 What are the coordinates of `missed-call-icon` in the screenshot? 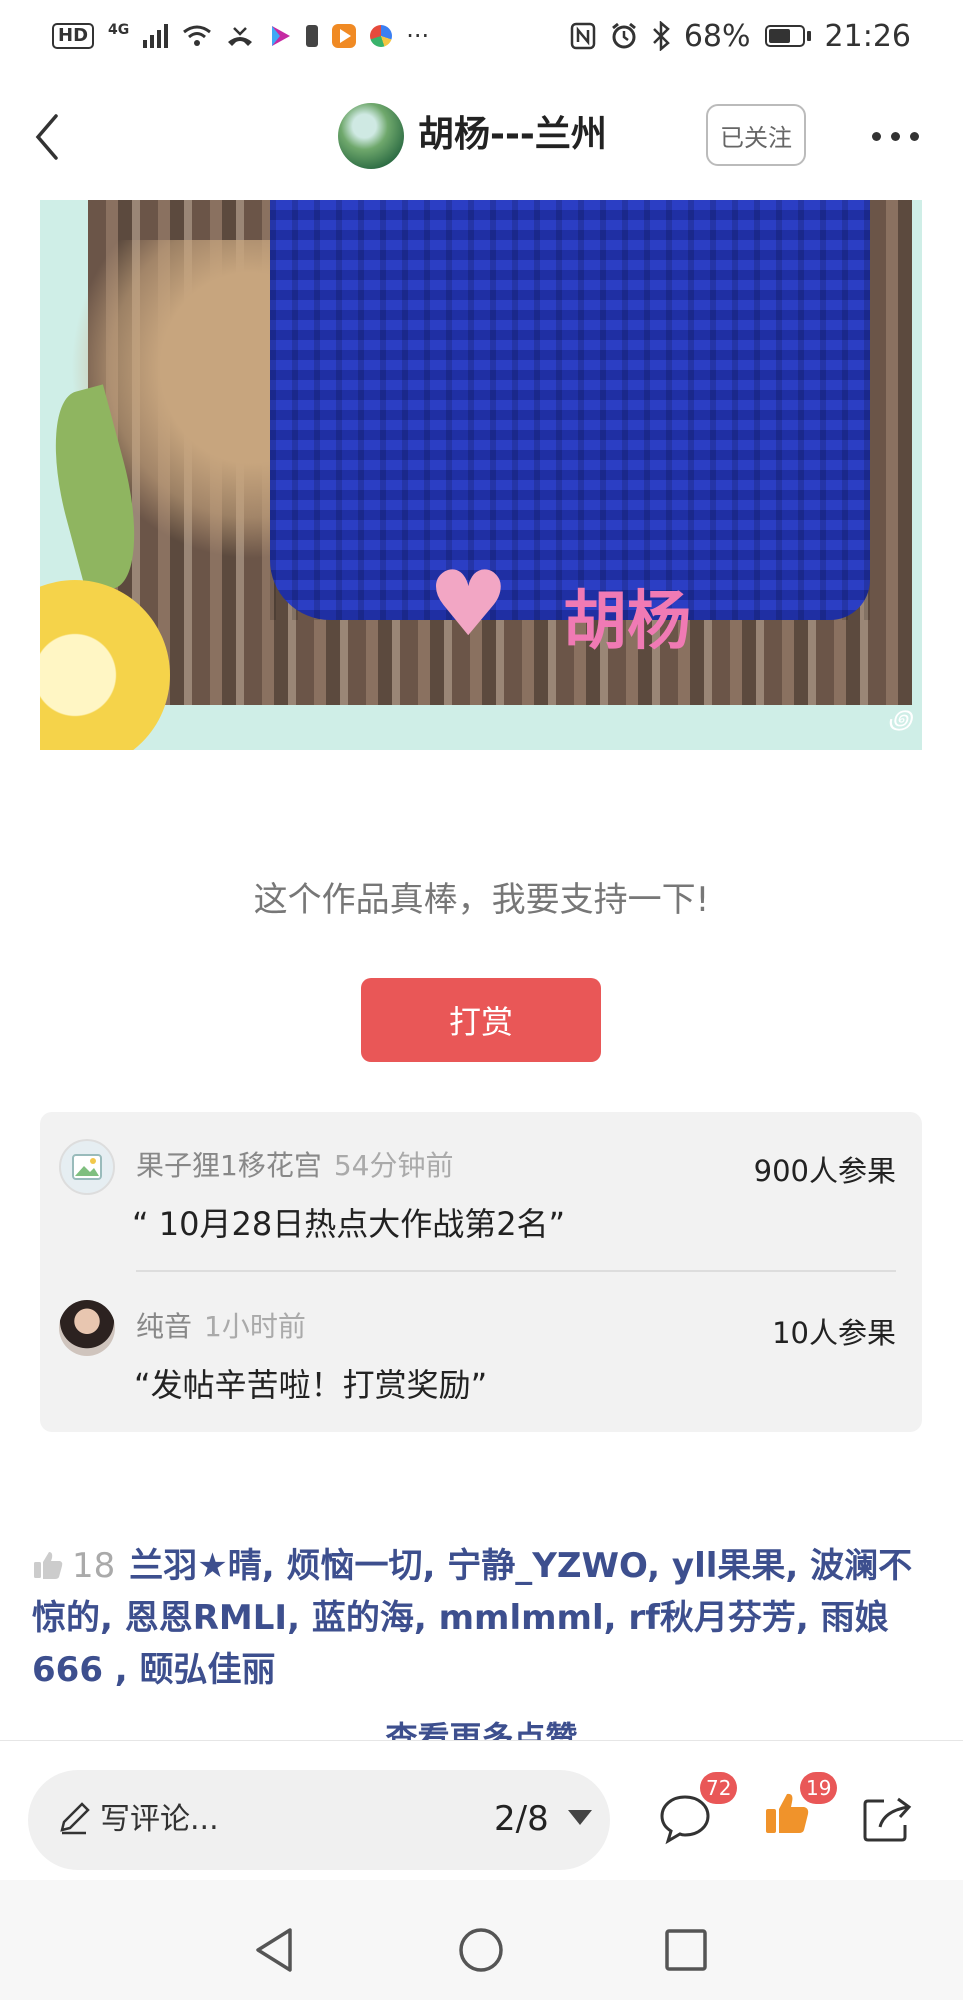 It's located at (240, 36).